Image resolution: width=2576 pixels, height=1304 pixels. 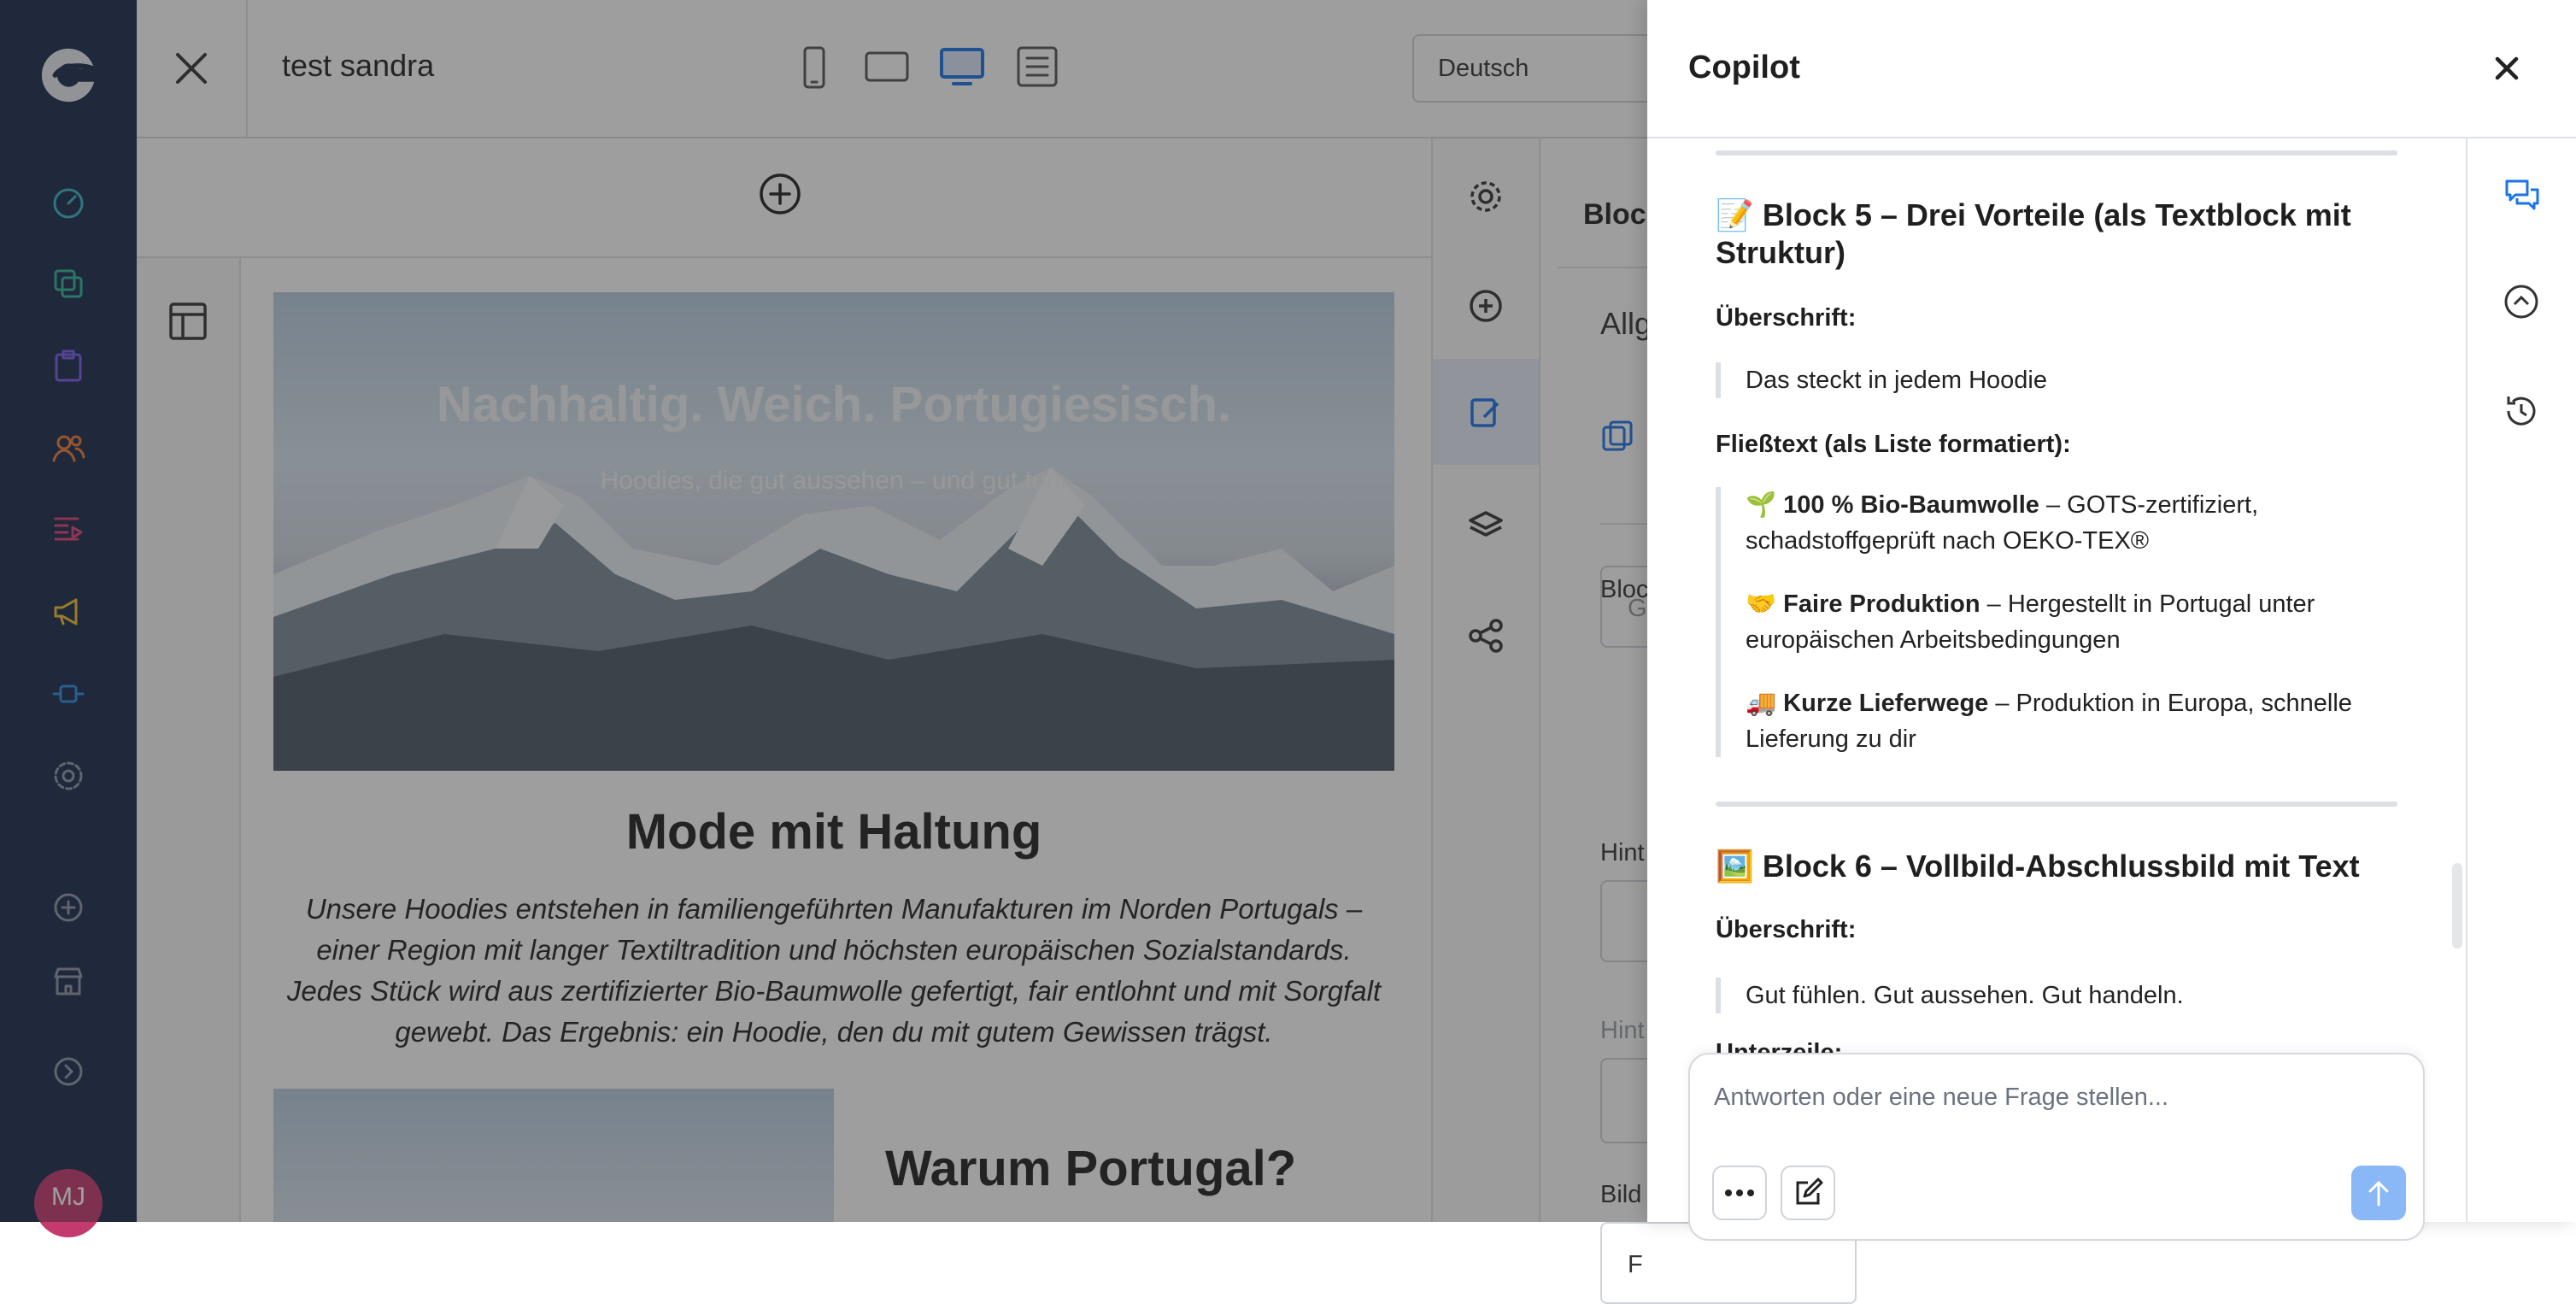 I want to click on compose-icon, so click(x=1809, y=1191).